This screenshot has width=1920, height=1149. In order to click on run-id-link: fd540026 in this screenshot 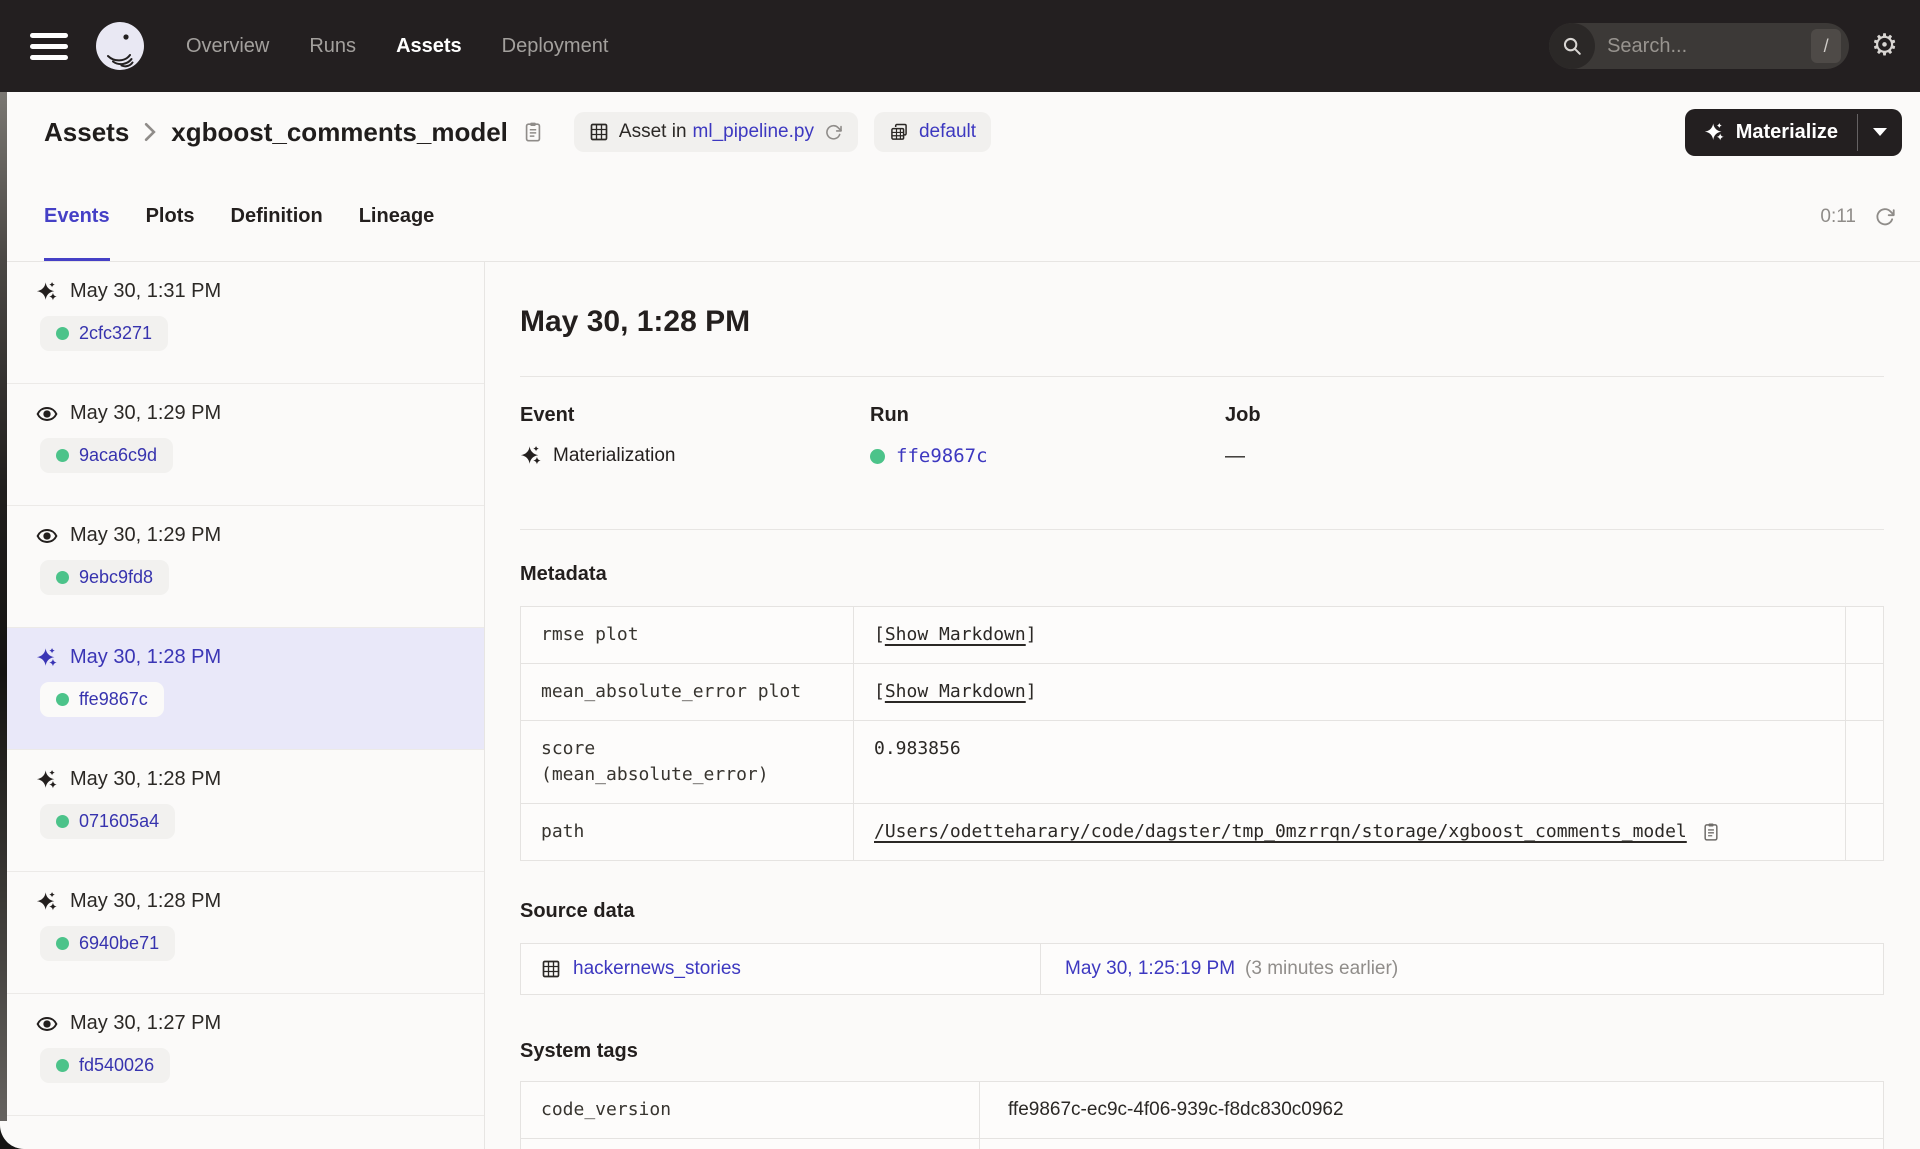, I will do `click(116, 1065)`.